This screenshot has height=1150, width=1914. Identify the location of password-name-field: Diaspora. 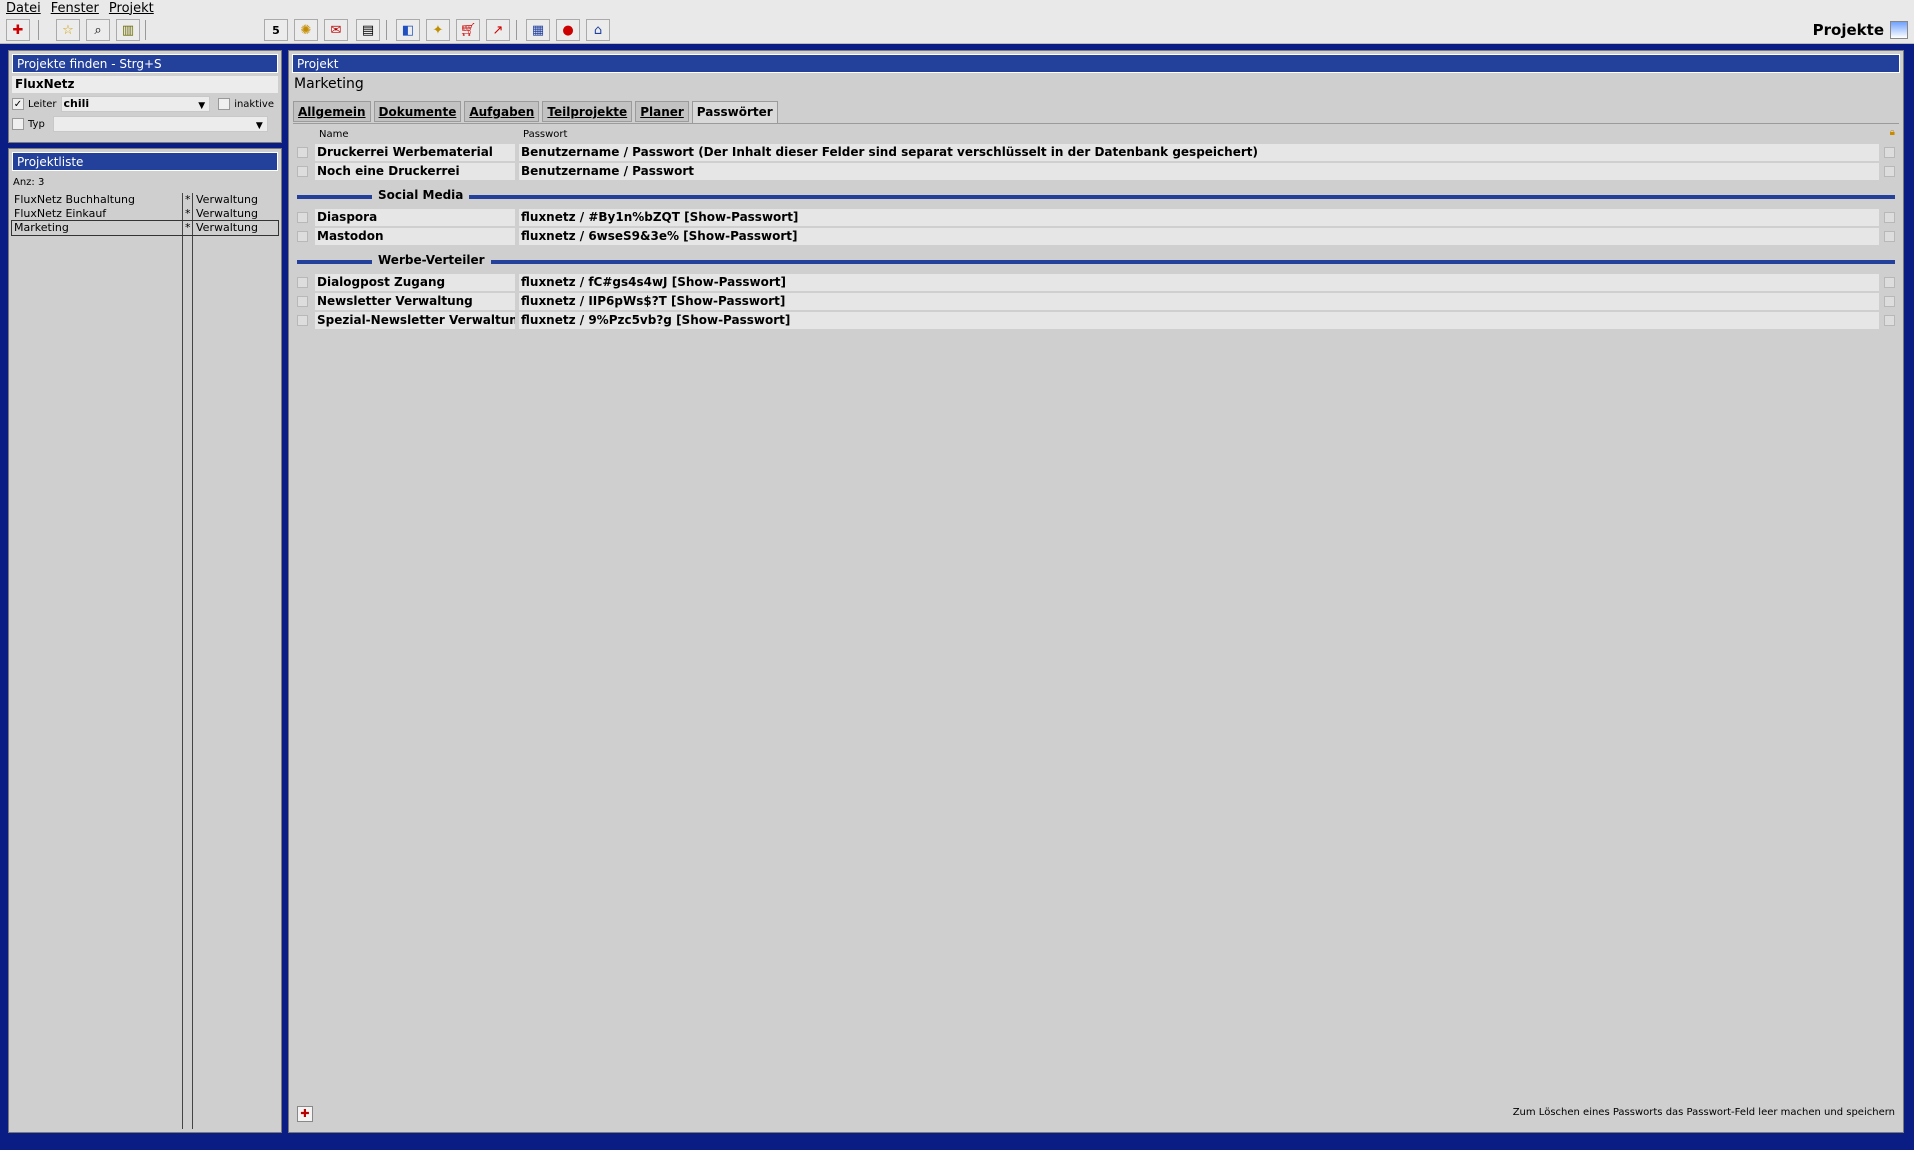
(415, 217).